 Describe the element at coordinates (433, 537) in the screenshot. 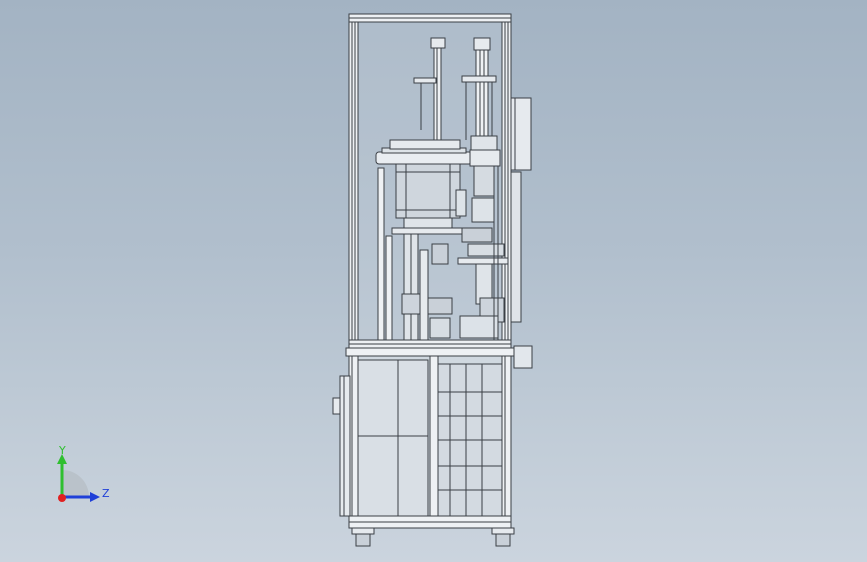

I see `caster-wheels` at that location.